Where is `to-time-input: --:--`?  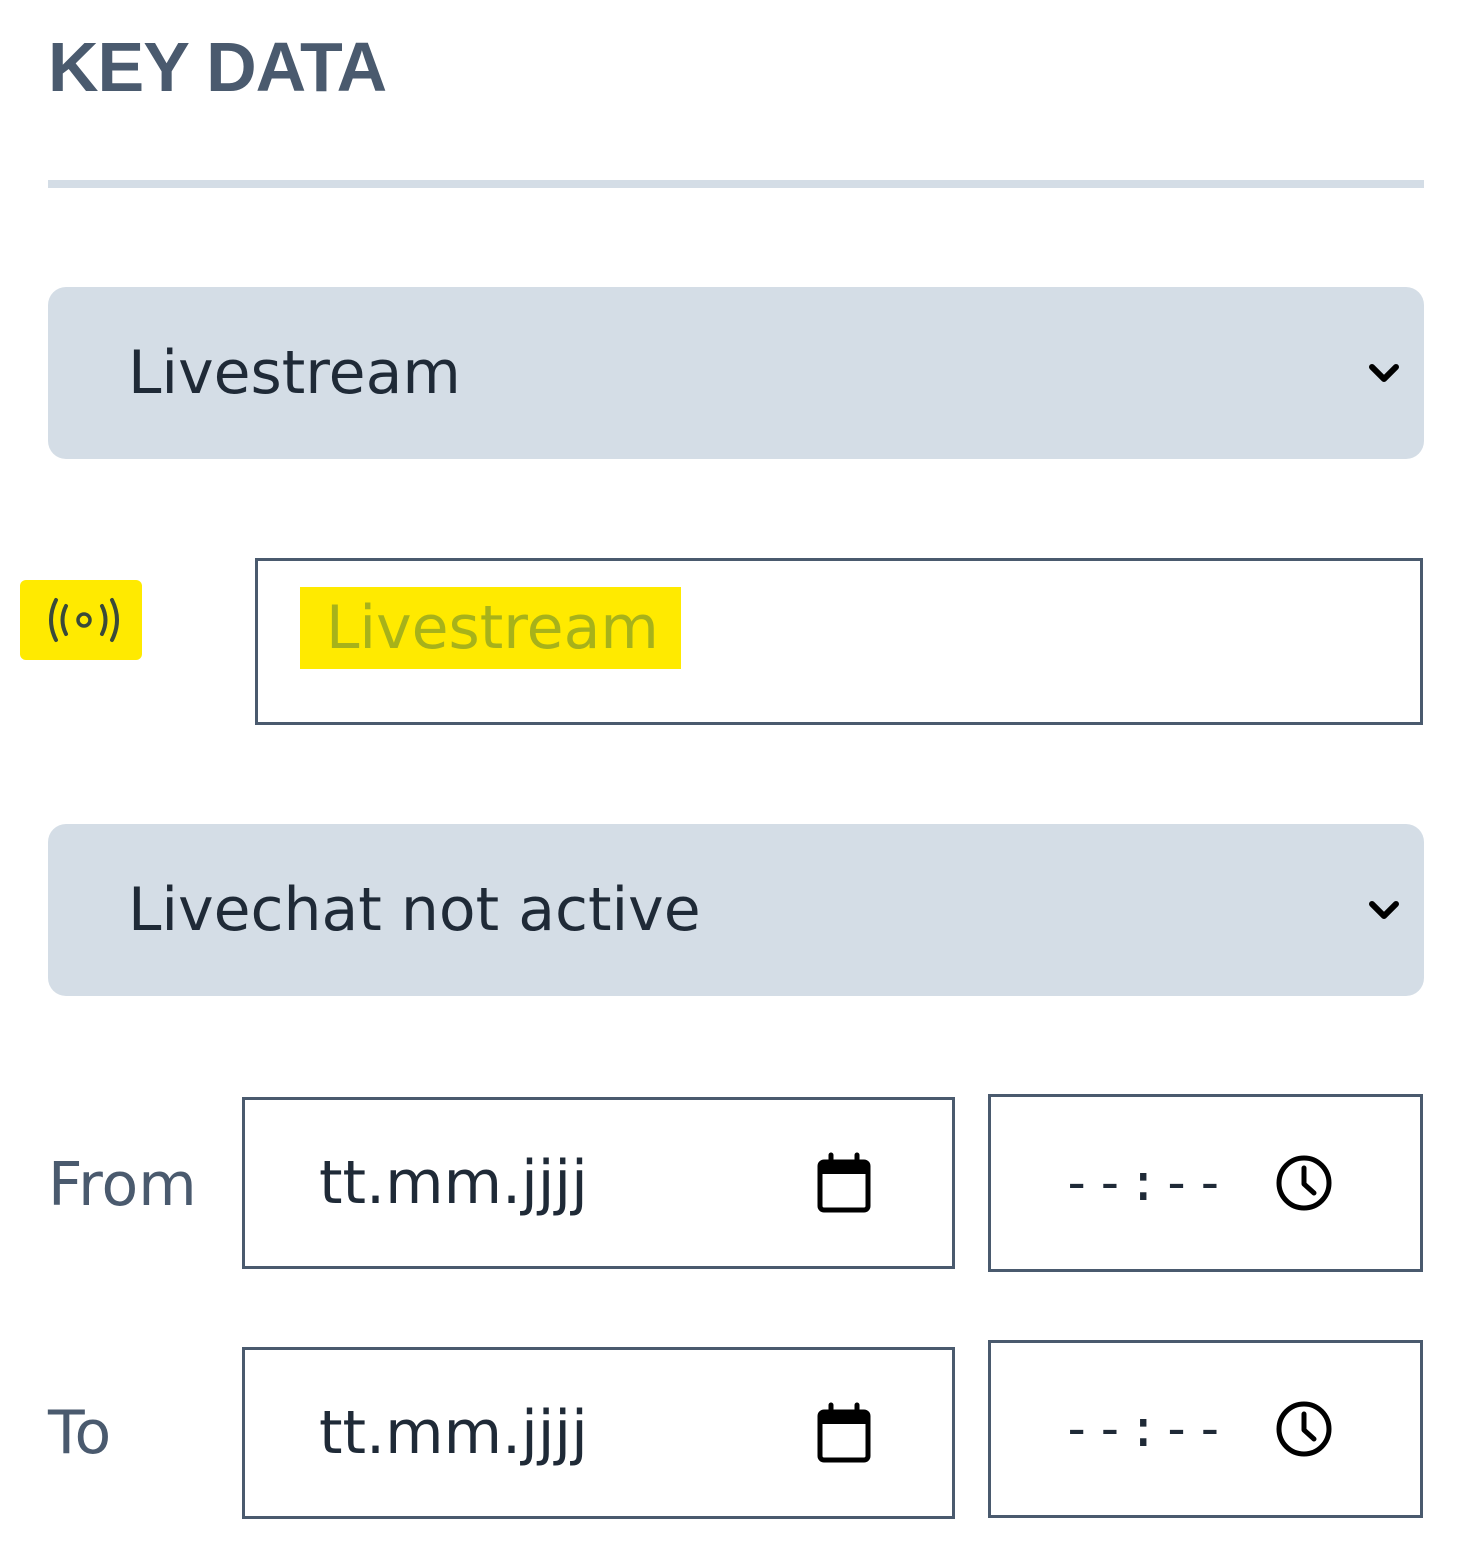
to-time-input: --:-- is located at coordinates (1205, 1429).